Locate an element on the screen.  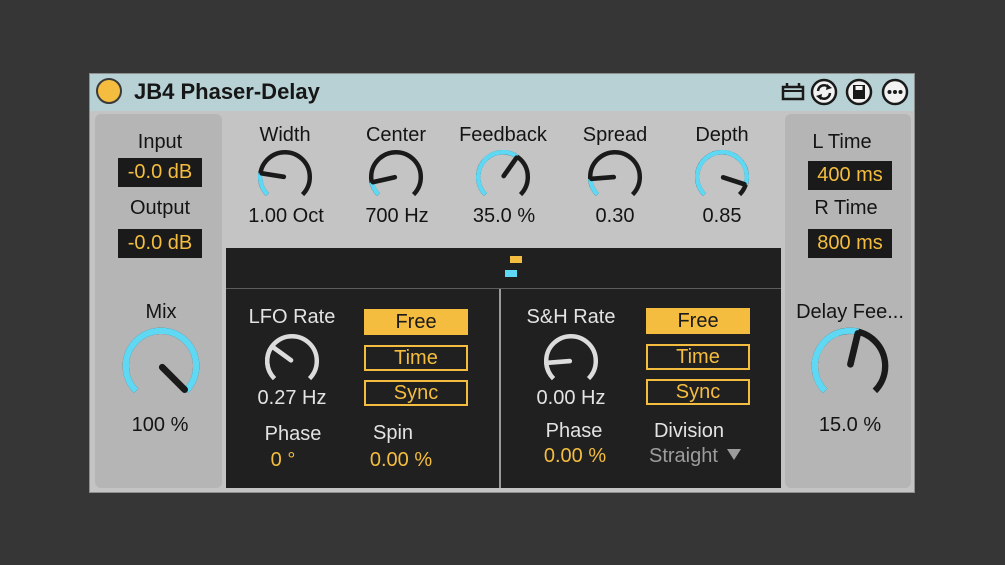
delay-feedback-value: 15.0 % is located at coordinates (850, 425).